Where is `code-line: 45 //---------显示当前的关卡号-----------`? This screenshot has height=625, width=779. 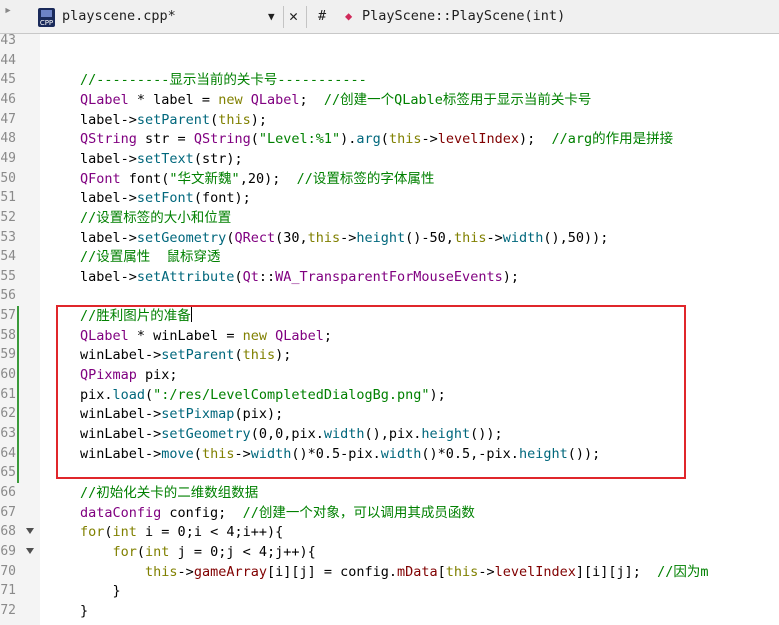 code-line: 45 //---------显示当前的关卡号----------- is located at coordinates (389, 80).